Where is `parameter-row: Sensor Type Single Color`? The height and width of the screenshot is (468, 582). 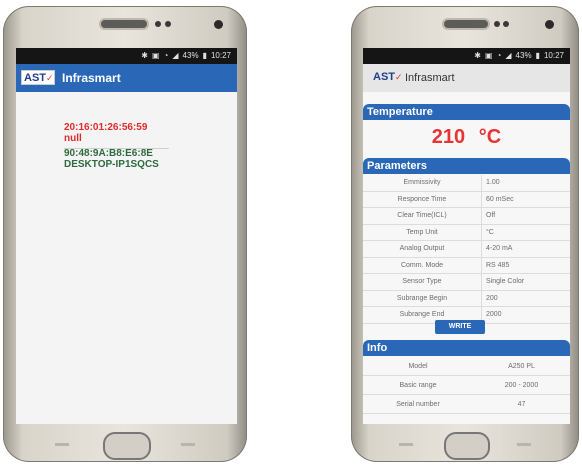
parameter-row: Sensor Type Single Color is located at coordinates (466, 282).